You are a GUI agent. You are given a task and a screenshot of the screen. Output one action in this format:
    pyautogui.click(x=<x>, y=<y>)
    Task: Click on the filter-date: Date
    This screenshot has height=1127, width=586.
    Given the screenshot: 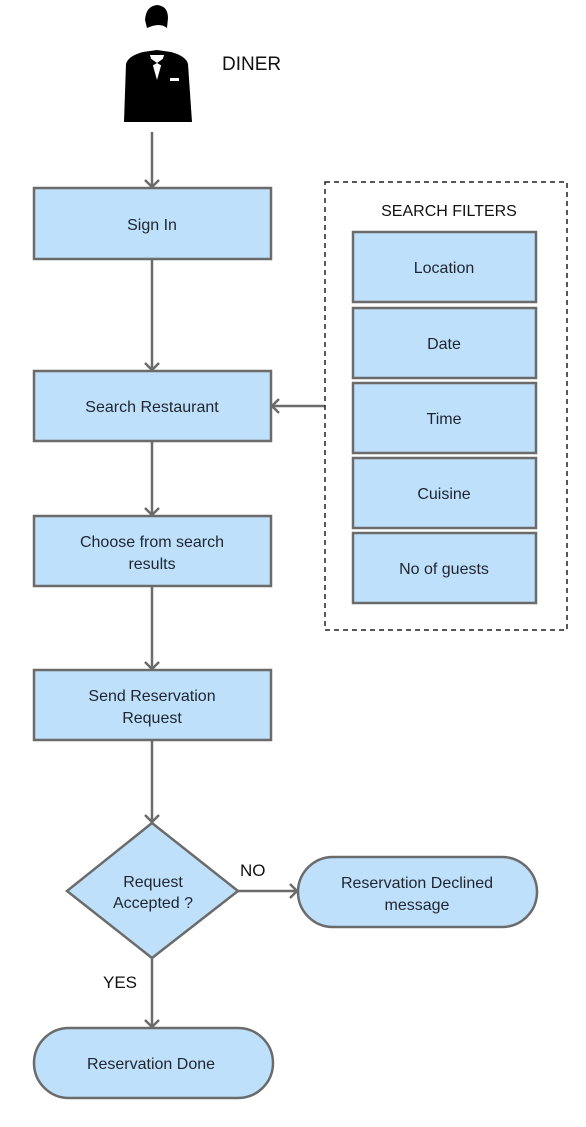 What is the action you would take?
    pyautogui.click(x=444, y=343)
    